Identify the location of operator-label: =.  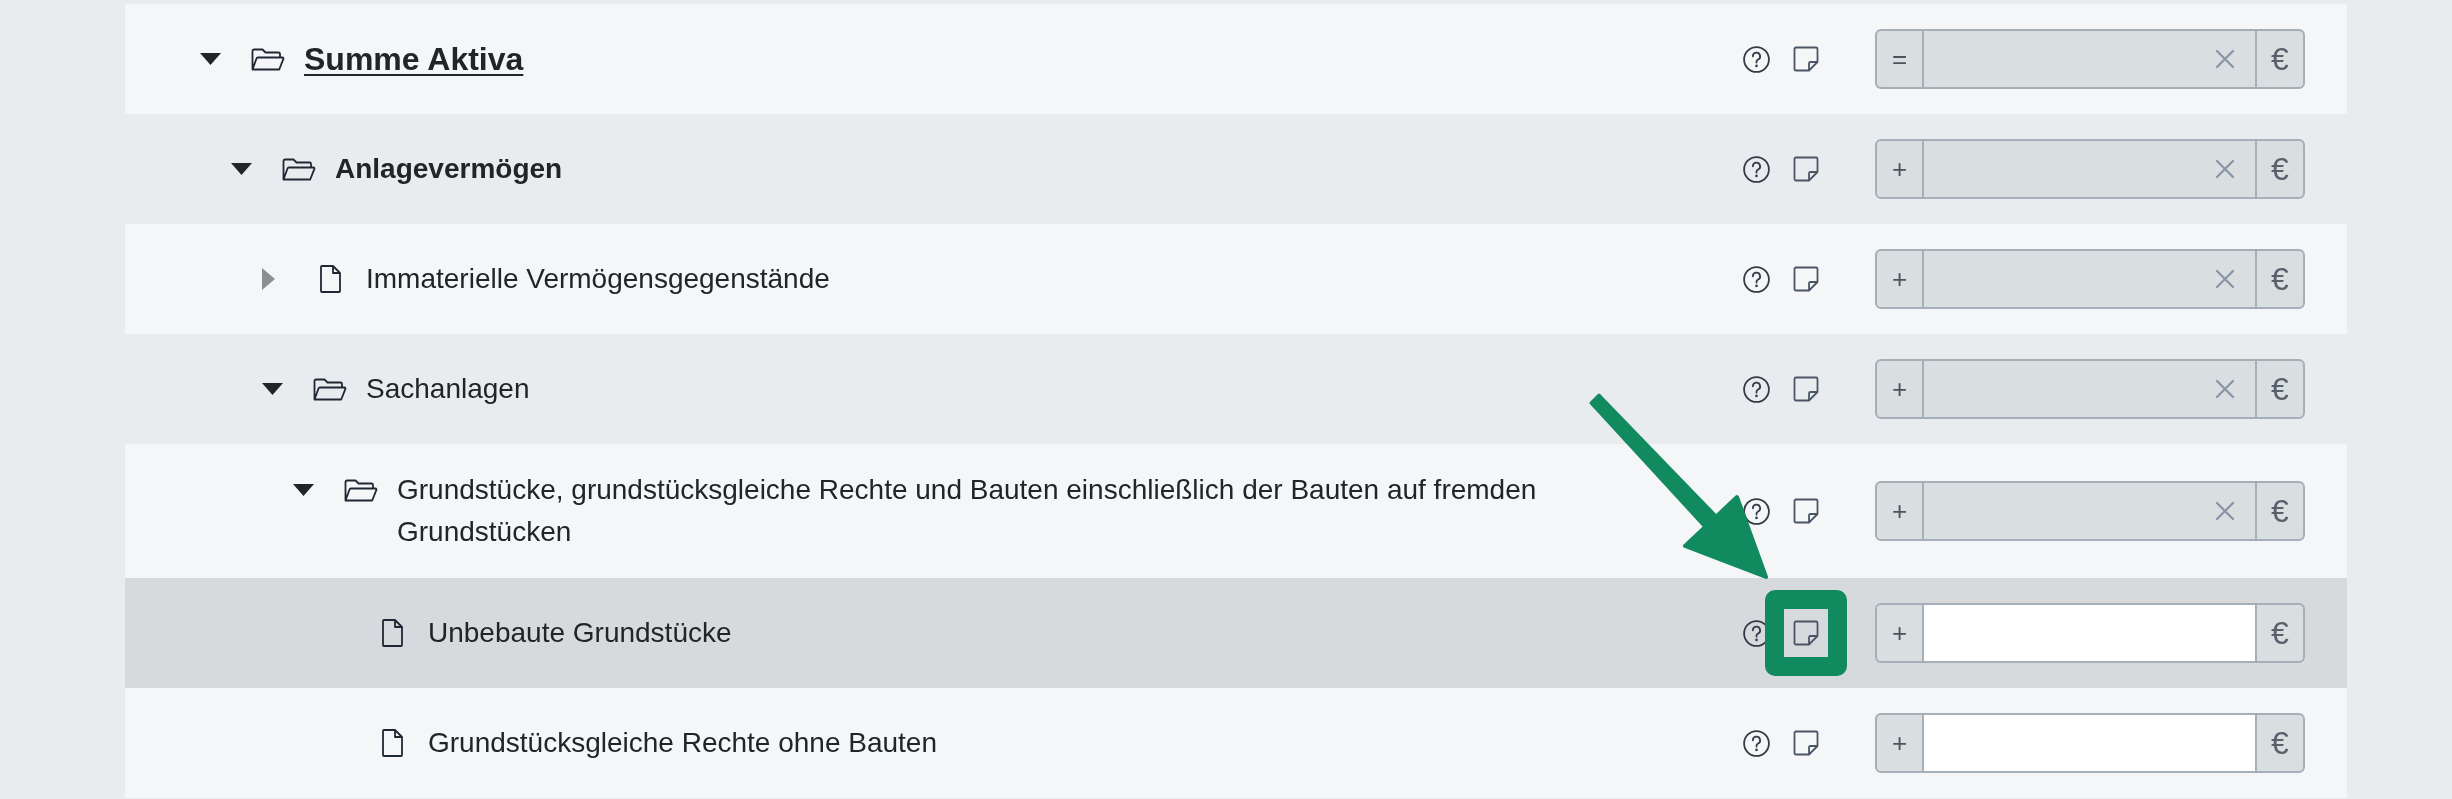
(1899, 59).